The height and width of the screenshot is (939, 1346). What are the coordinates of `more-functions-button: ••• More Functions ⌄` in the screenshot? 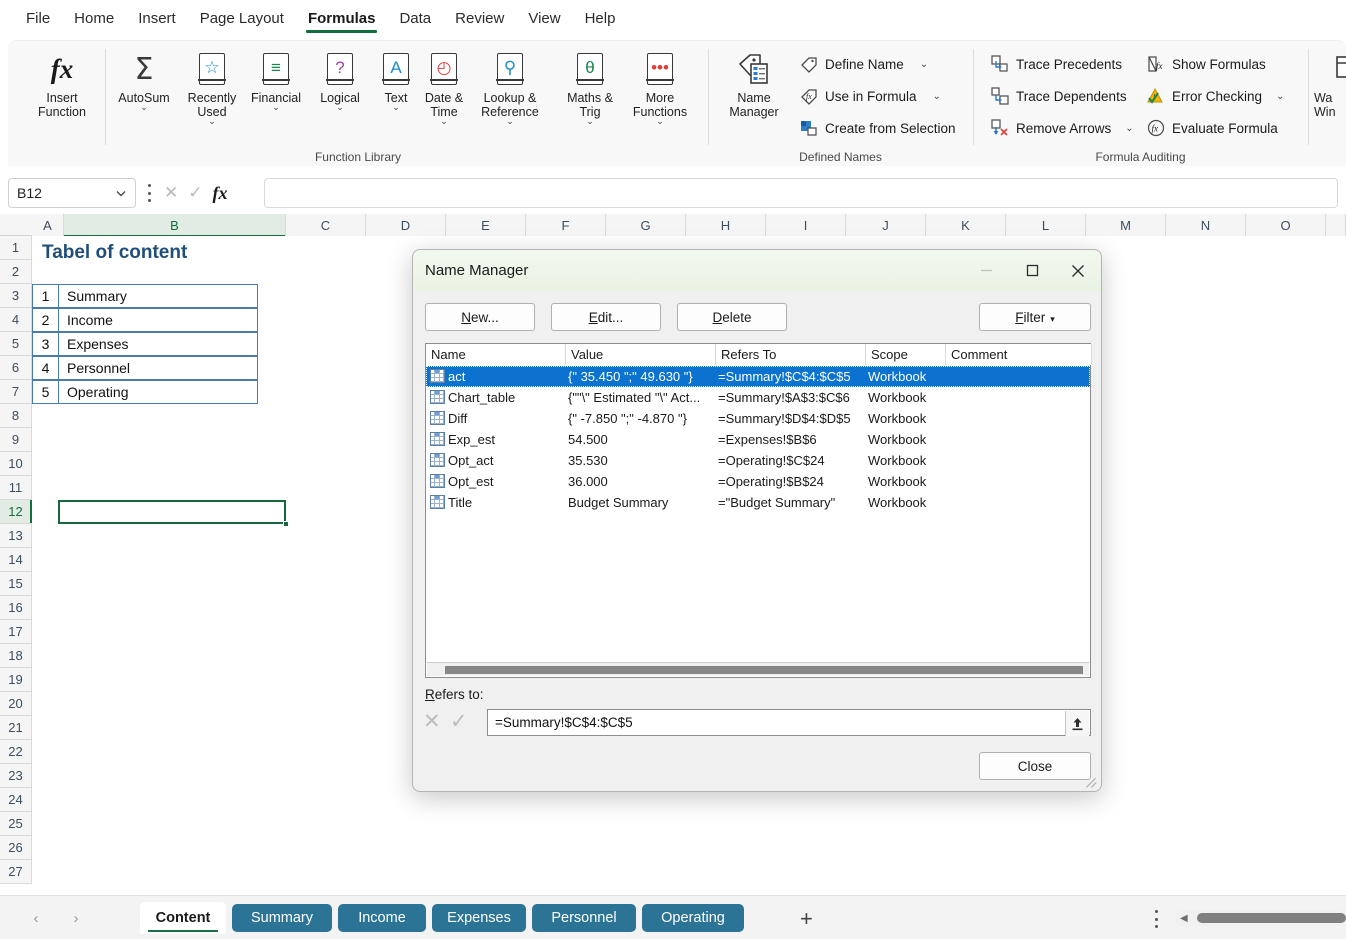 It's located at (660, 96).